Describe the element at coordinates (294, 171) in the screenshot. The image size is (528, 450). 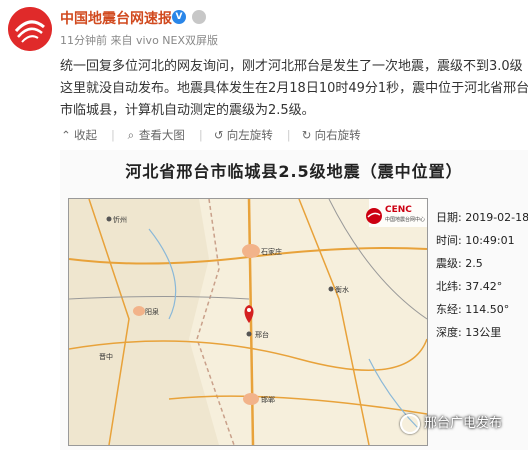
I see `map-title: 河北省邢台市临城县2.5级地震（震中位置）` at that location.